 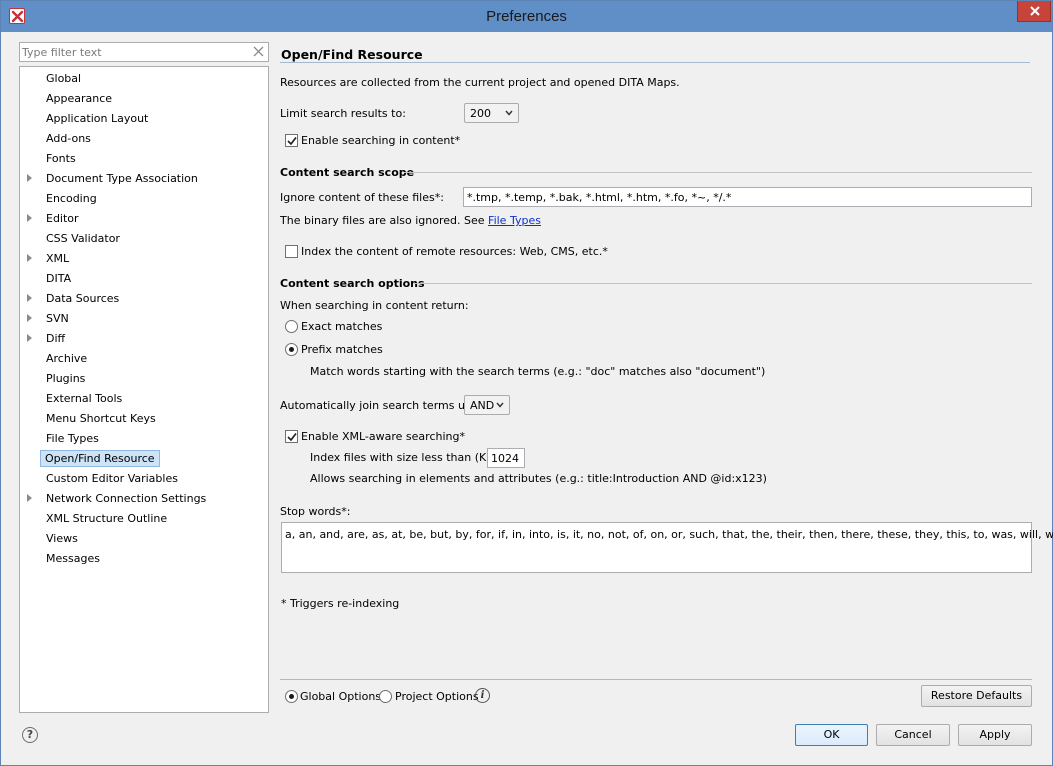 What do you see at coordinates (144, 558) in the screenshot?
I see `tree-item: Messages` at bounding box center [144, 558].